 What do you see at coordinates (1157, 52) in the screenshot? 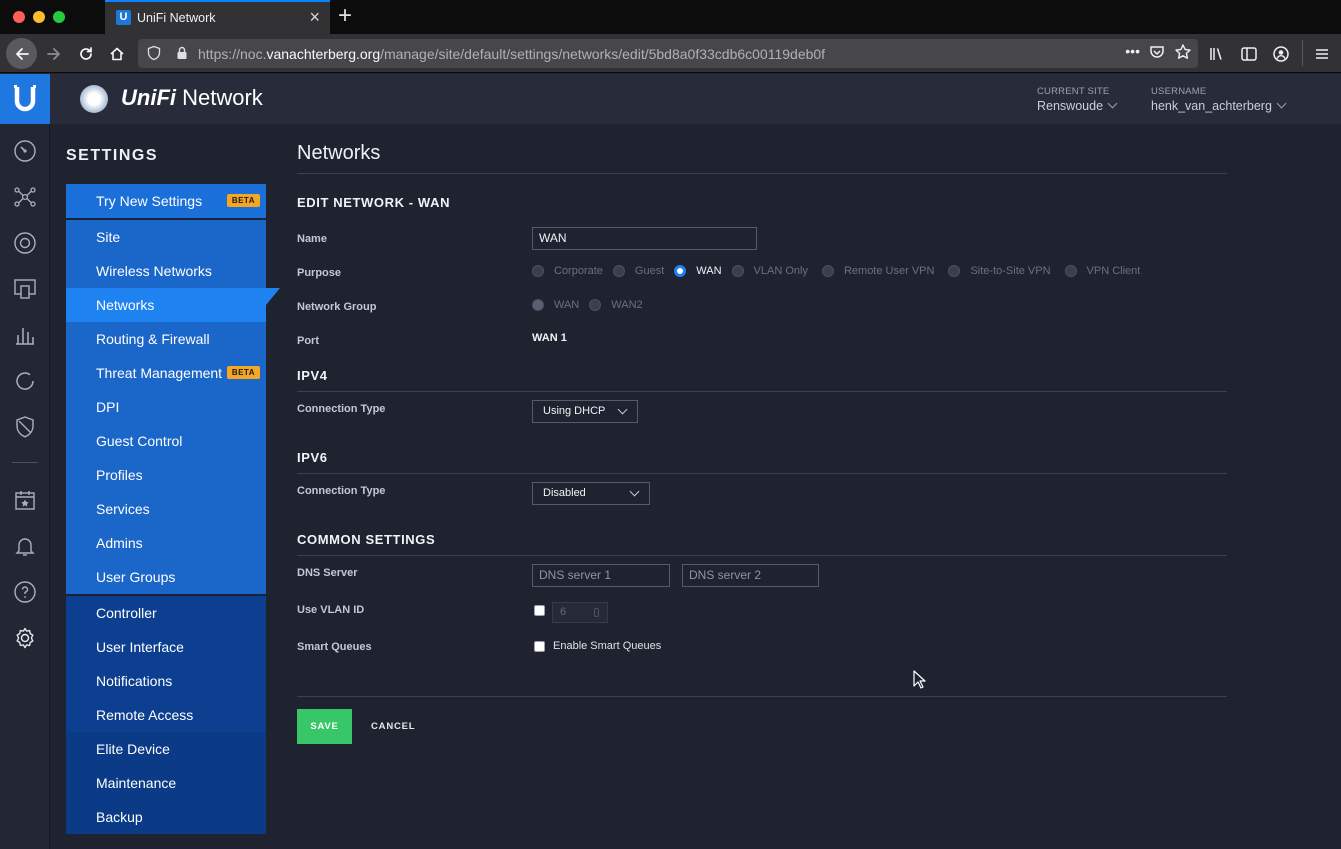
I see `pocket-icon` at bounding box center [1157, 52].